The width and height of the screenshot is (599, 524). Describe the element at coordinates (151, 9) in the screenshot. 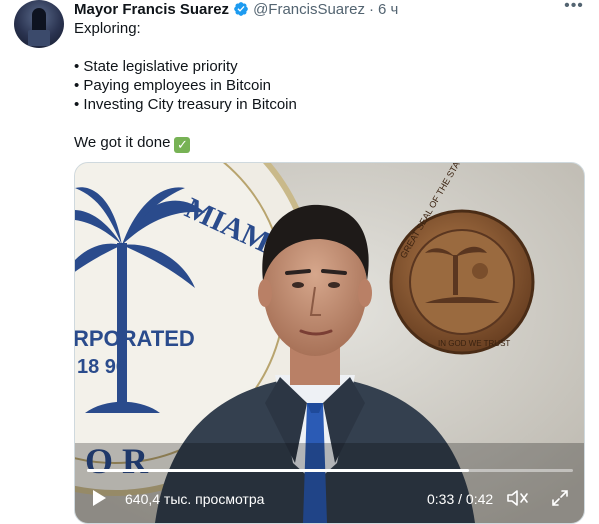

I see `author-name: Mayor Francis Suarez` at that location.